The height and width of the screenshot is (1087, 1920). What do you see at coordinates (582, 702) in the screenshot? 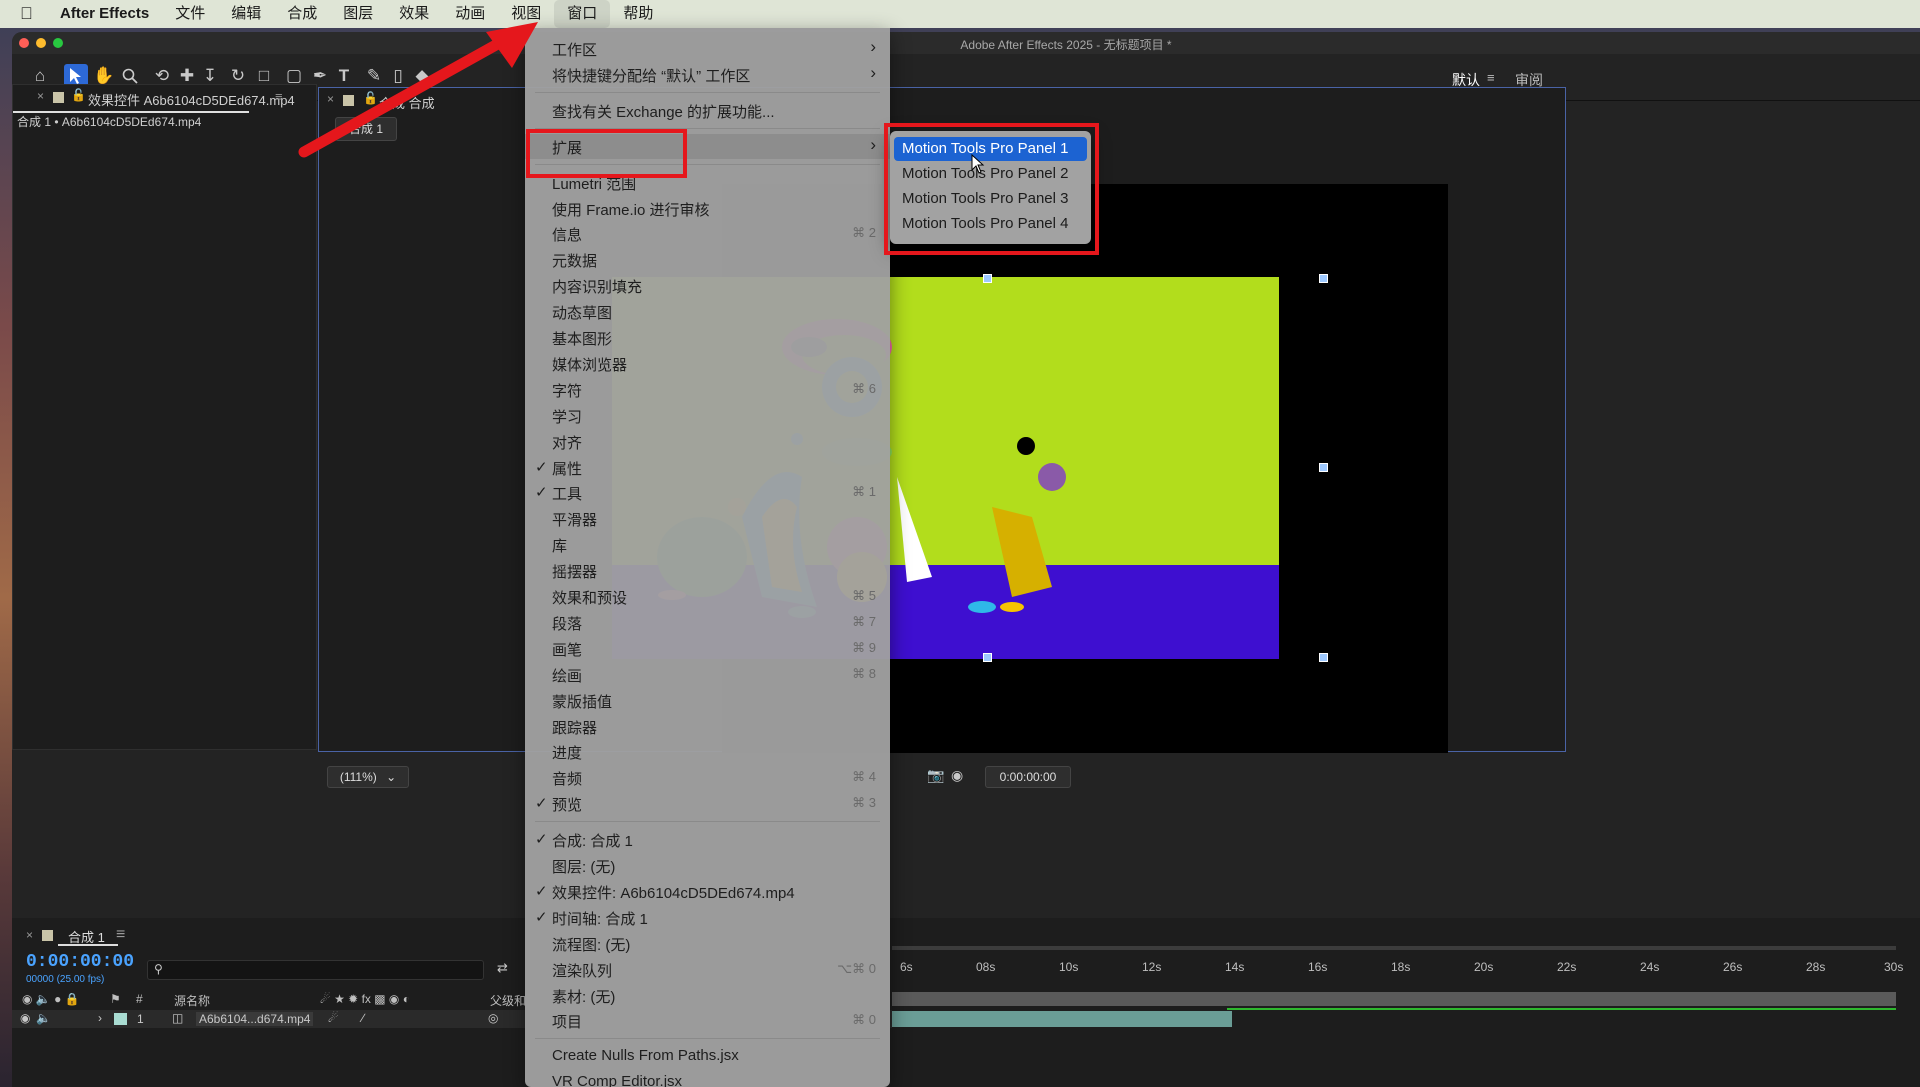
I see `menu-item-label: 蒙版插值` at bounding box center [582, 702].